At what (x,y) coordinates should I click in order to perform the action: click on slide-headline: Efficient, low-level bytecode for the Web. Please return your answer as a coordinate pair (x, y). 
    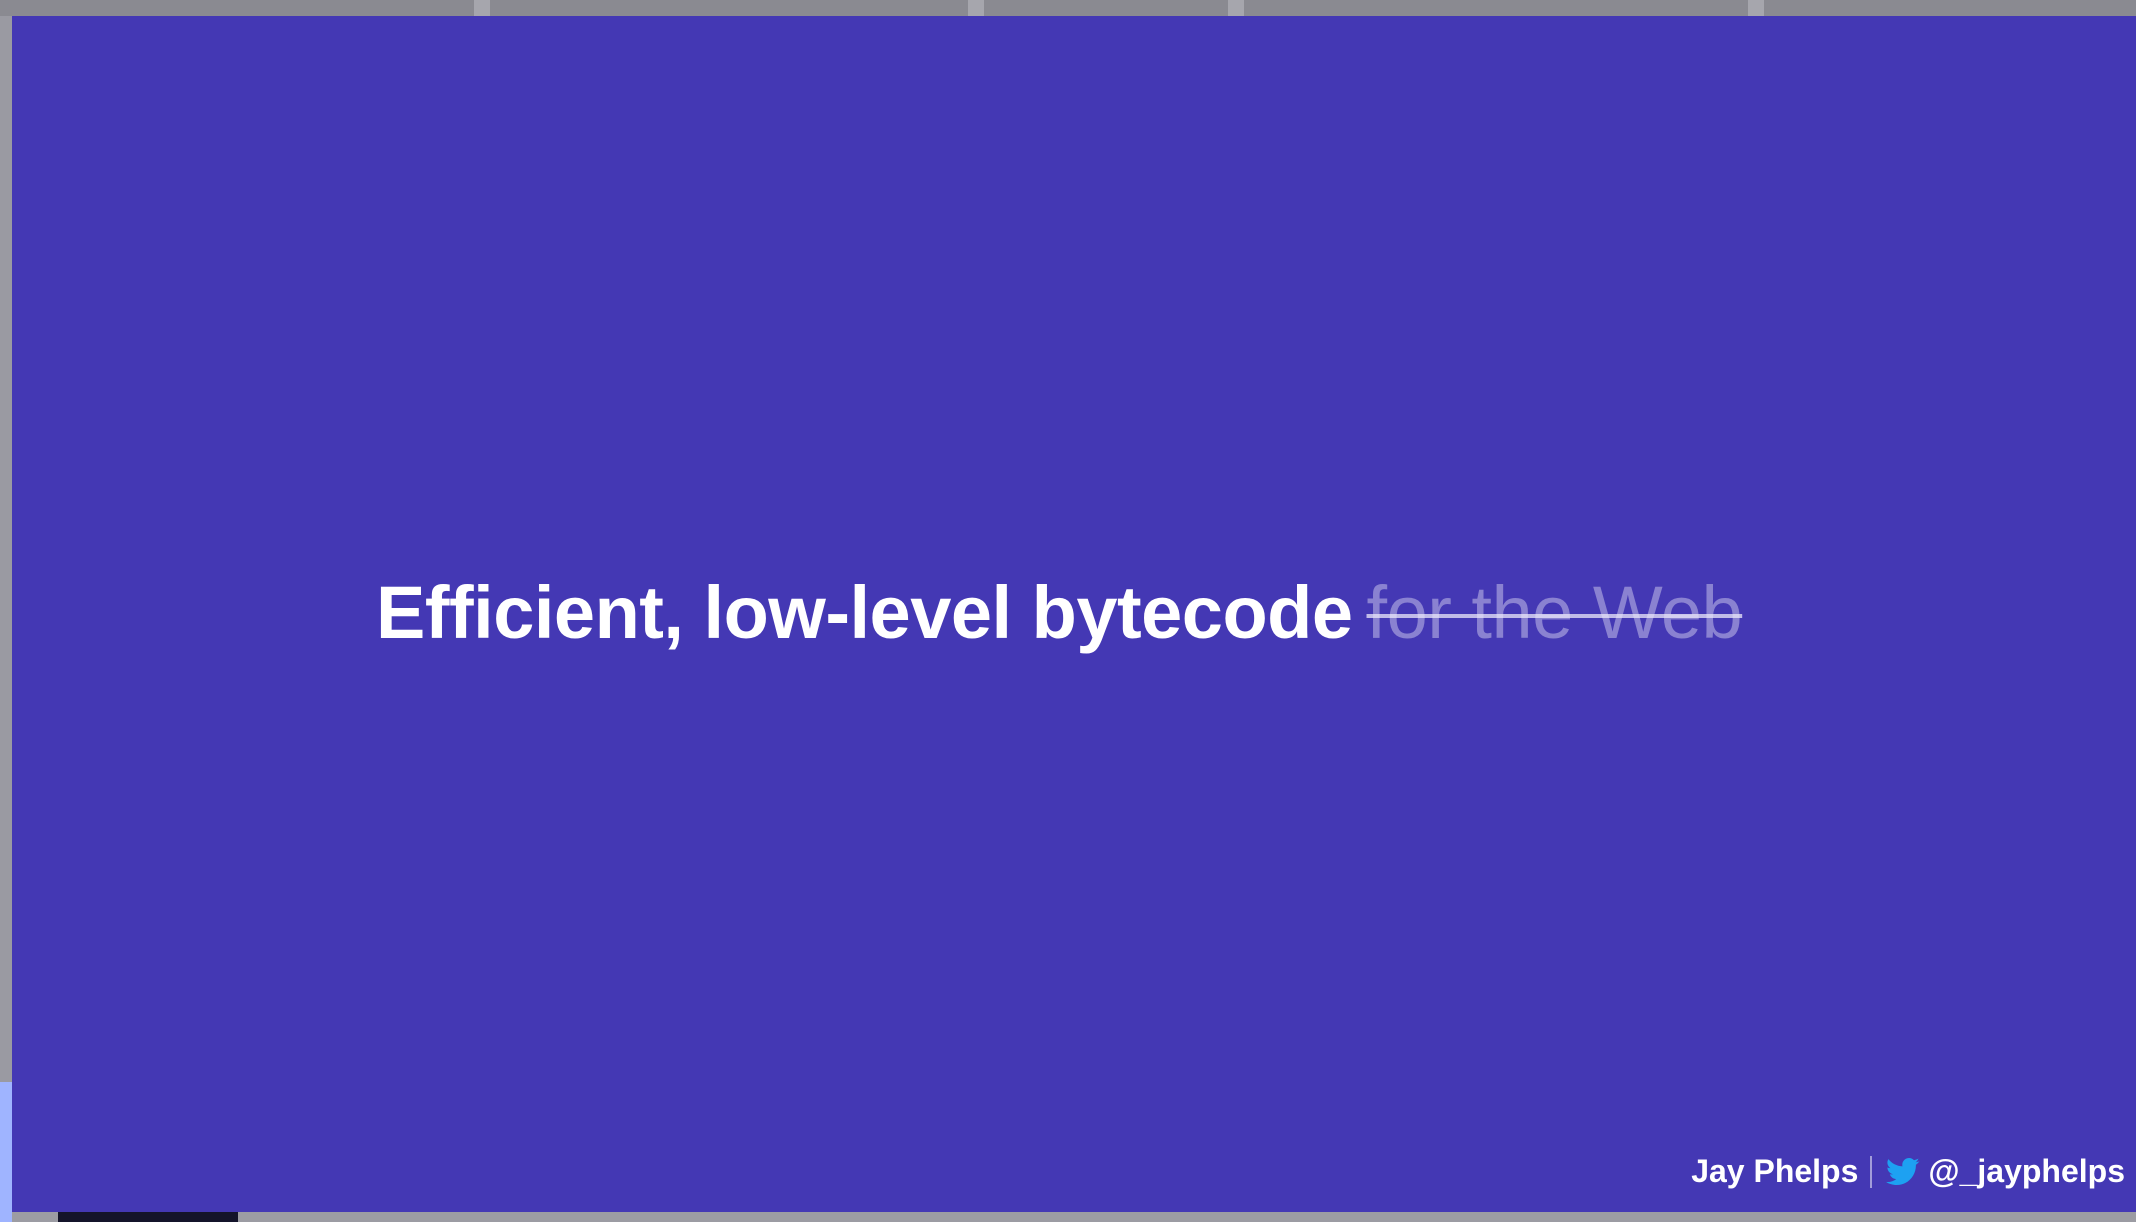
    Looking at the image, I should click on (1059, 613).